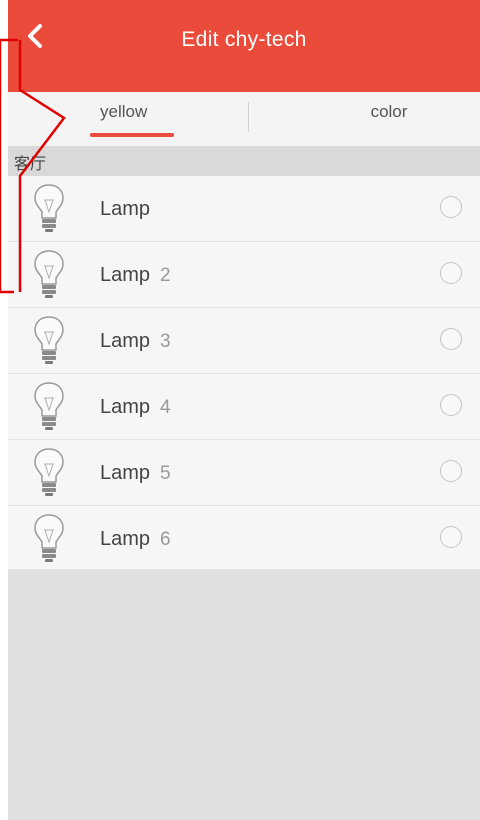 The height and width of the screenshot is (820, 480). I want to click on page-title: Edit chy-tech, so click(244, 39).